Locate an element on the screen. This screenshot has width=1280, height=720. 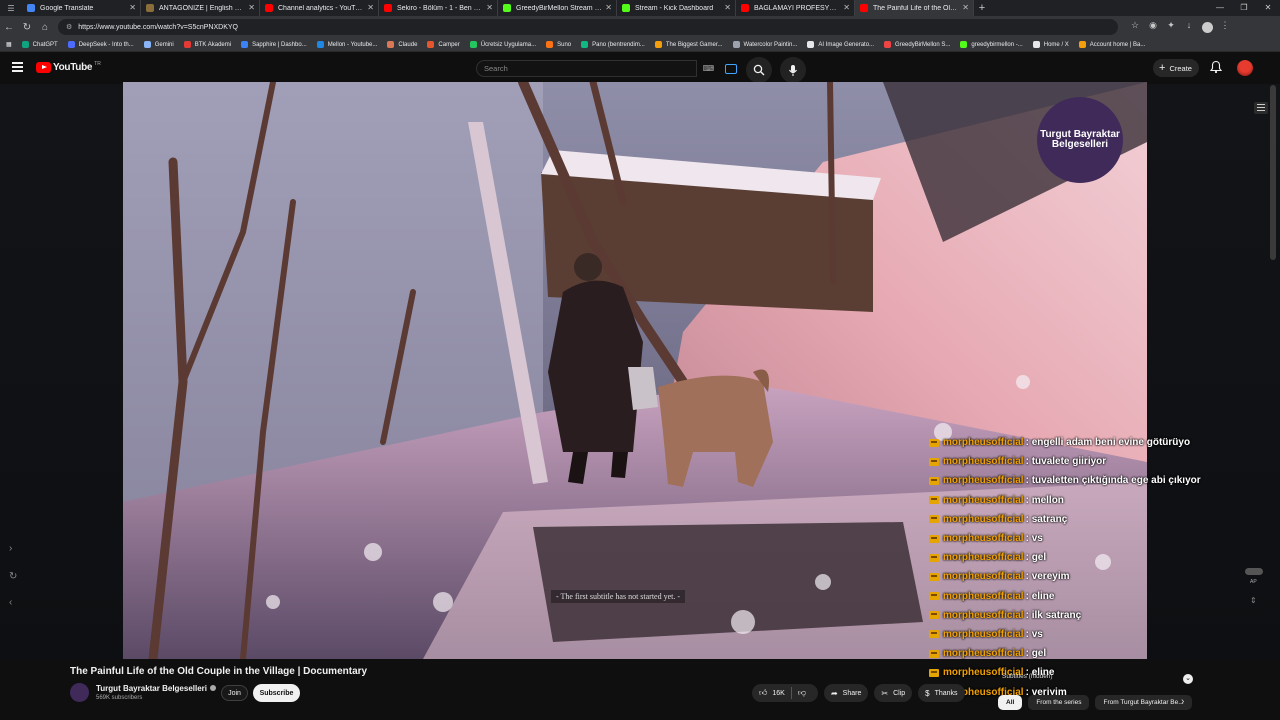
bookmark-item: BTK Akademi is located at coordinates (207, 44).